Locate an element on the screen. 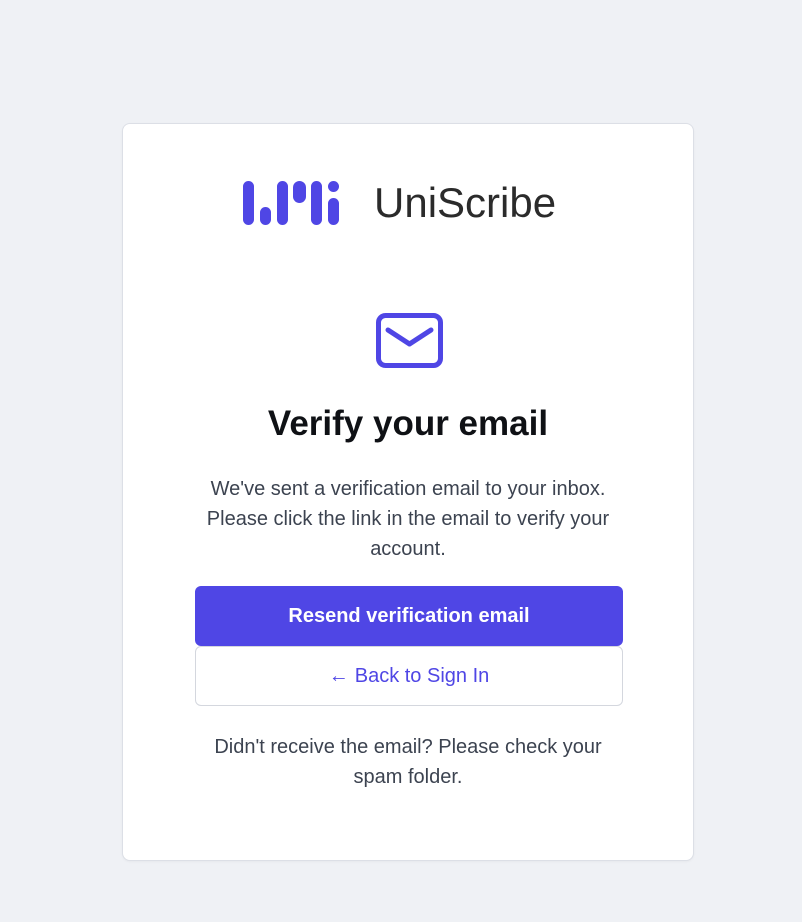 This screenshot has width=802, height=922. back-to-sign-in-label: Back to Sign In is located at coordinates (422, 675).